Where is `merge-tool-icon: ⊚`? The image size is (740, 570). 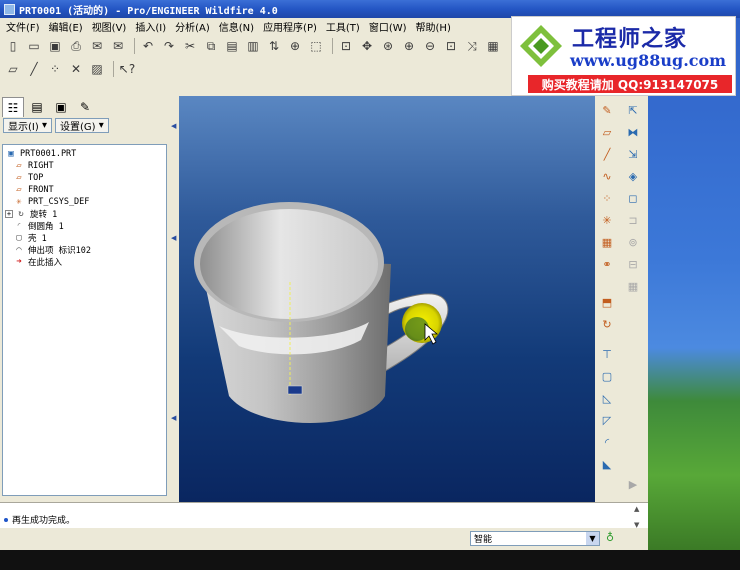 merge-tool-icon: ⊚ is located at coordinates (633, 242).